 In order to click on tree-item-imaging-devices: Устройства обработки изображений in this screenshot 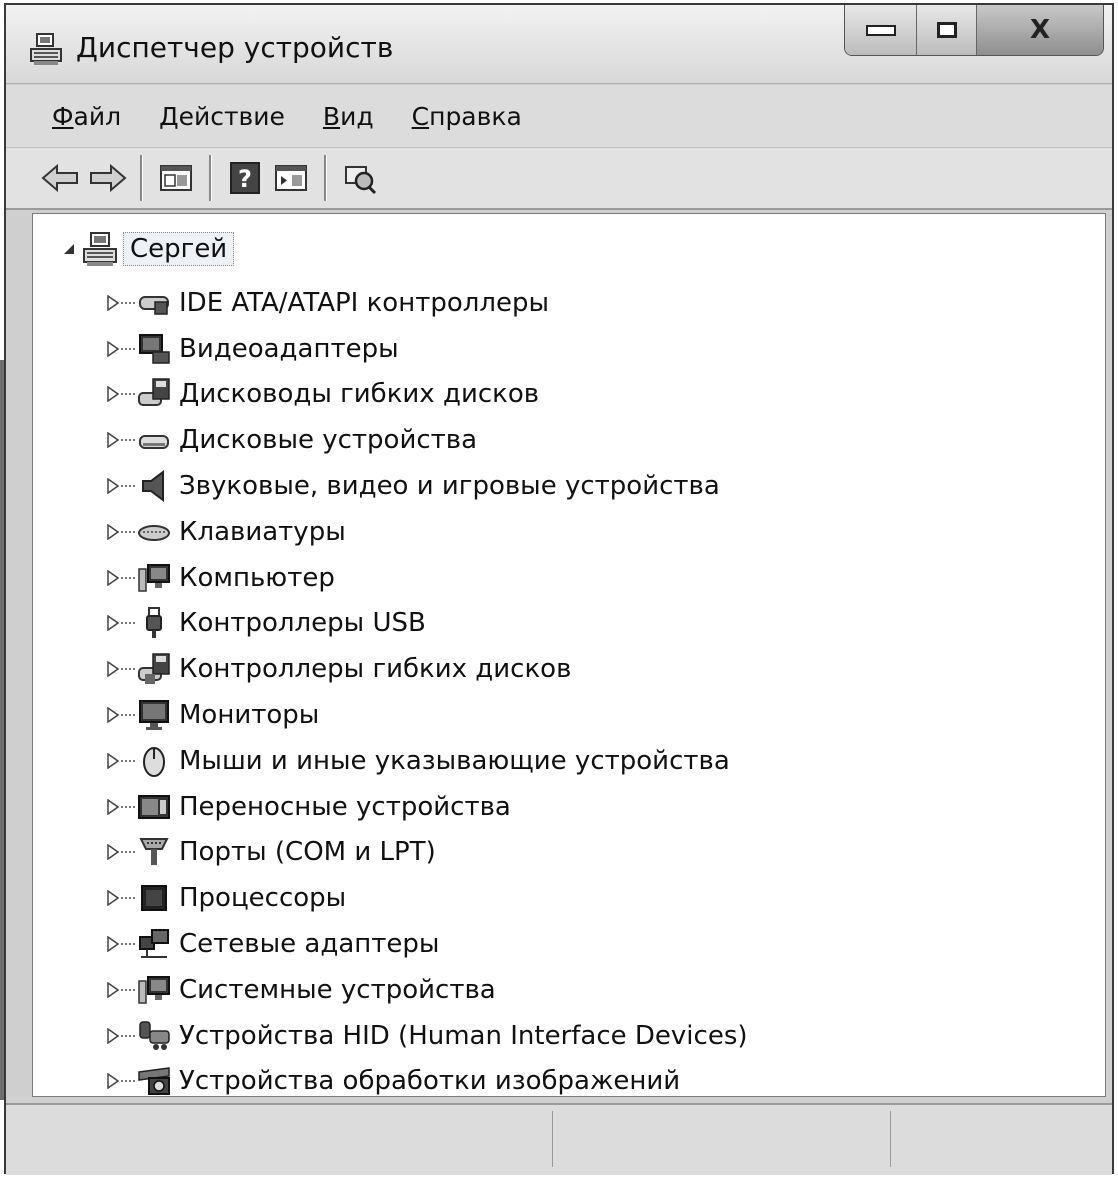, I will do `click(427, 1082)`.